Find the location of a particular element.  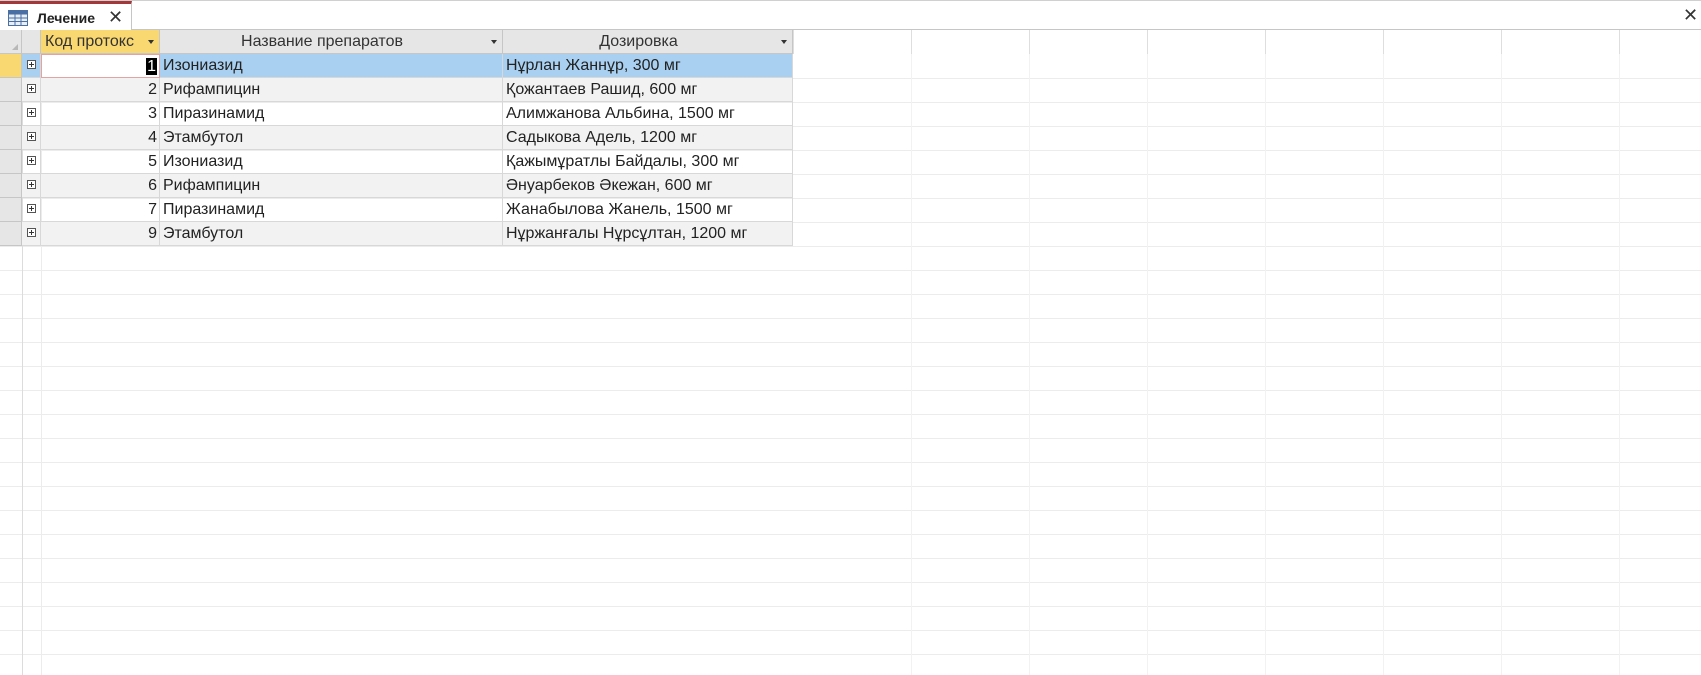

table-row: 5 Изониазид Қажымұратлы Байдалы, 300 мг is located at coordinates (407, 162).